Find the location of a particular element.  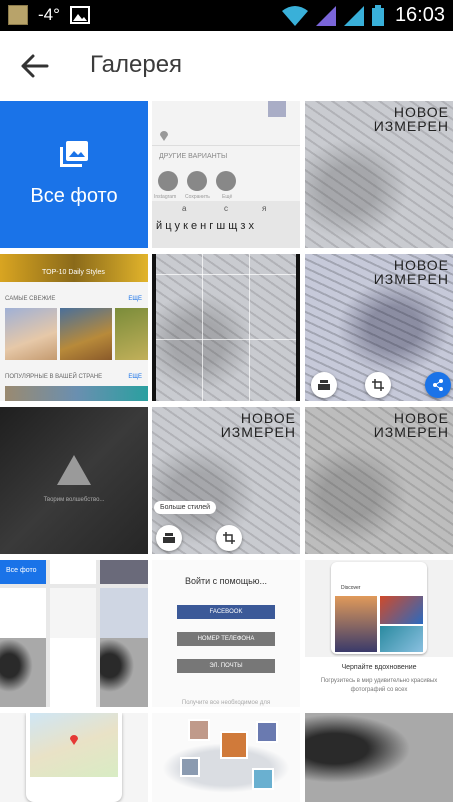

section-label: САМЫЕ СВЕЖИЕ is located at coordinates (30, 299).